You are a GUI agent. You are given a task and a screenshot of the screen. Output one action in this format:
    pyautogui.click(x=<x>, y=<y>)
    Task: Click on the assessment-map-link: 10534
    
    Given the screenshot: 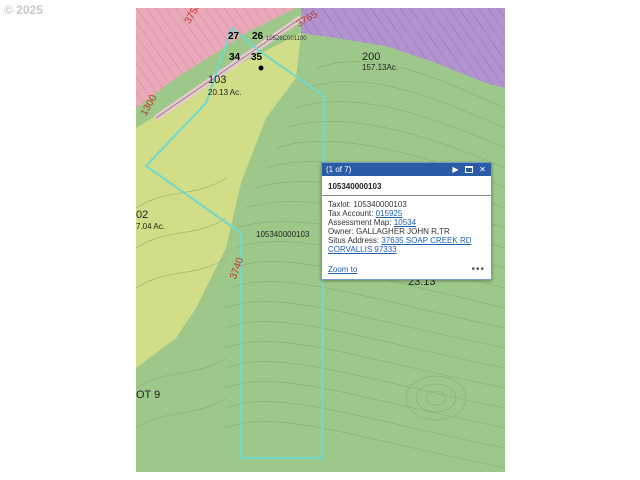 What is the action you would take?
    pyautogui.click(x=405, y=222)
    